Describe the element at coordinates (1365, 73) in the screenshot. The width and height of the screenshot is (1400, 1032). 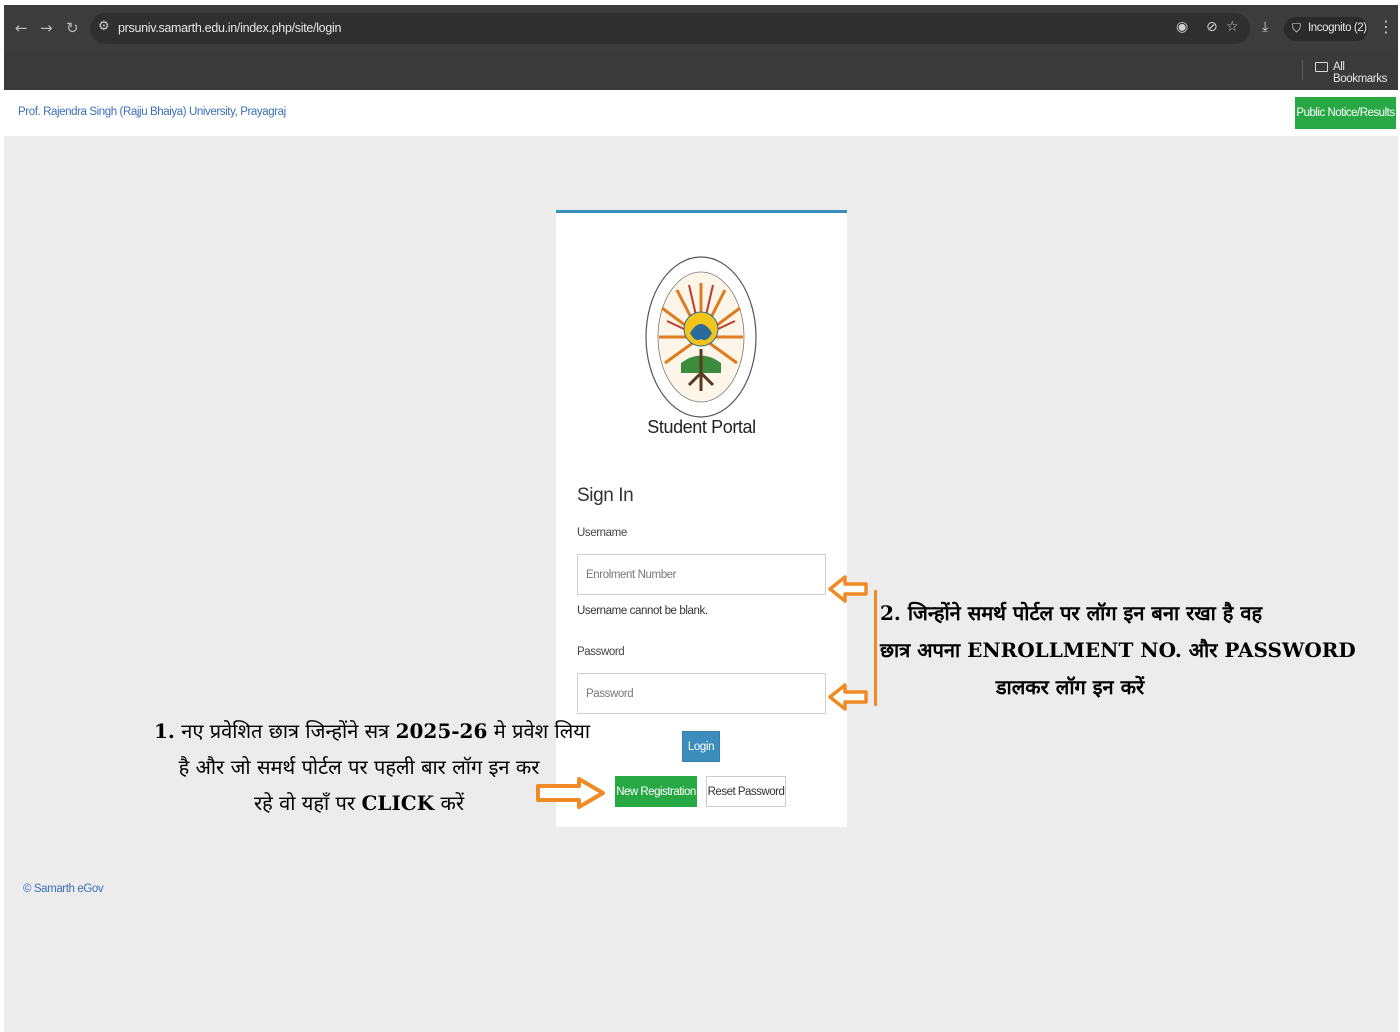
I see `all-bookmarks-link: All Bookmarks` at that location.